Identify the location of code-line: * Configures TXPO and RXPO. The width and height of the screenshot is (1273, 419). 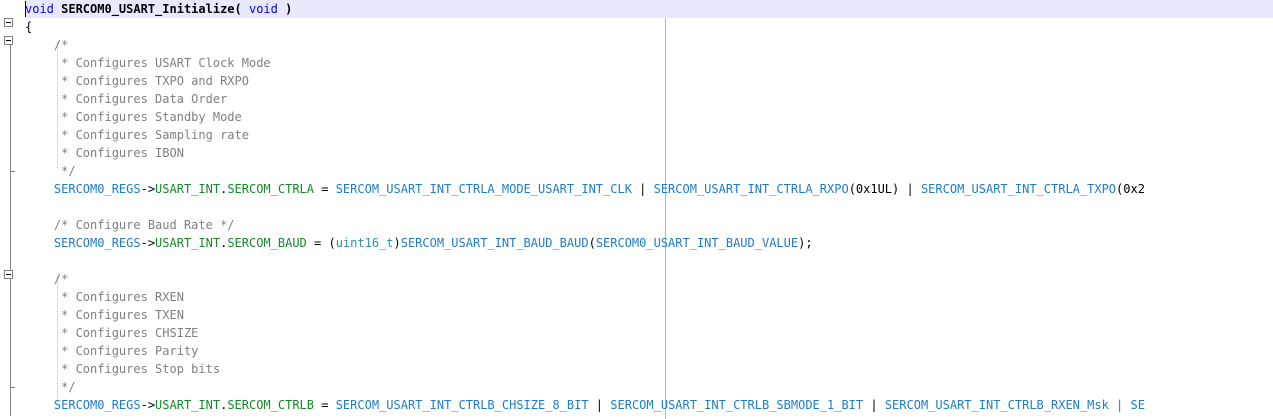
(137, 81).